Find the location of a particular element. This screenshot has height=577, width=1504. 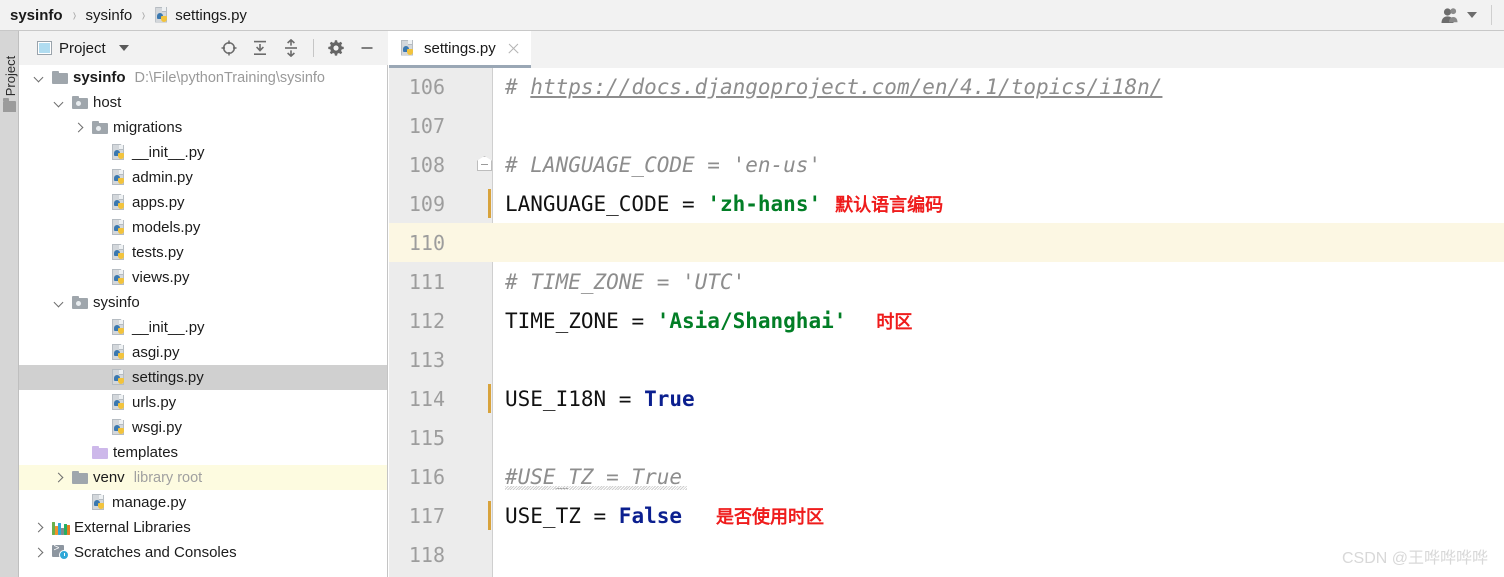

gutter-line-109: 109 is located at coordinates (441, 203).